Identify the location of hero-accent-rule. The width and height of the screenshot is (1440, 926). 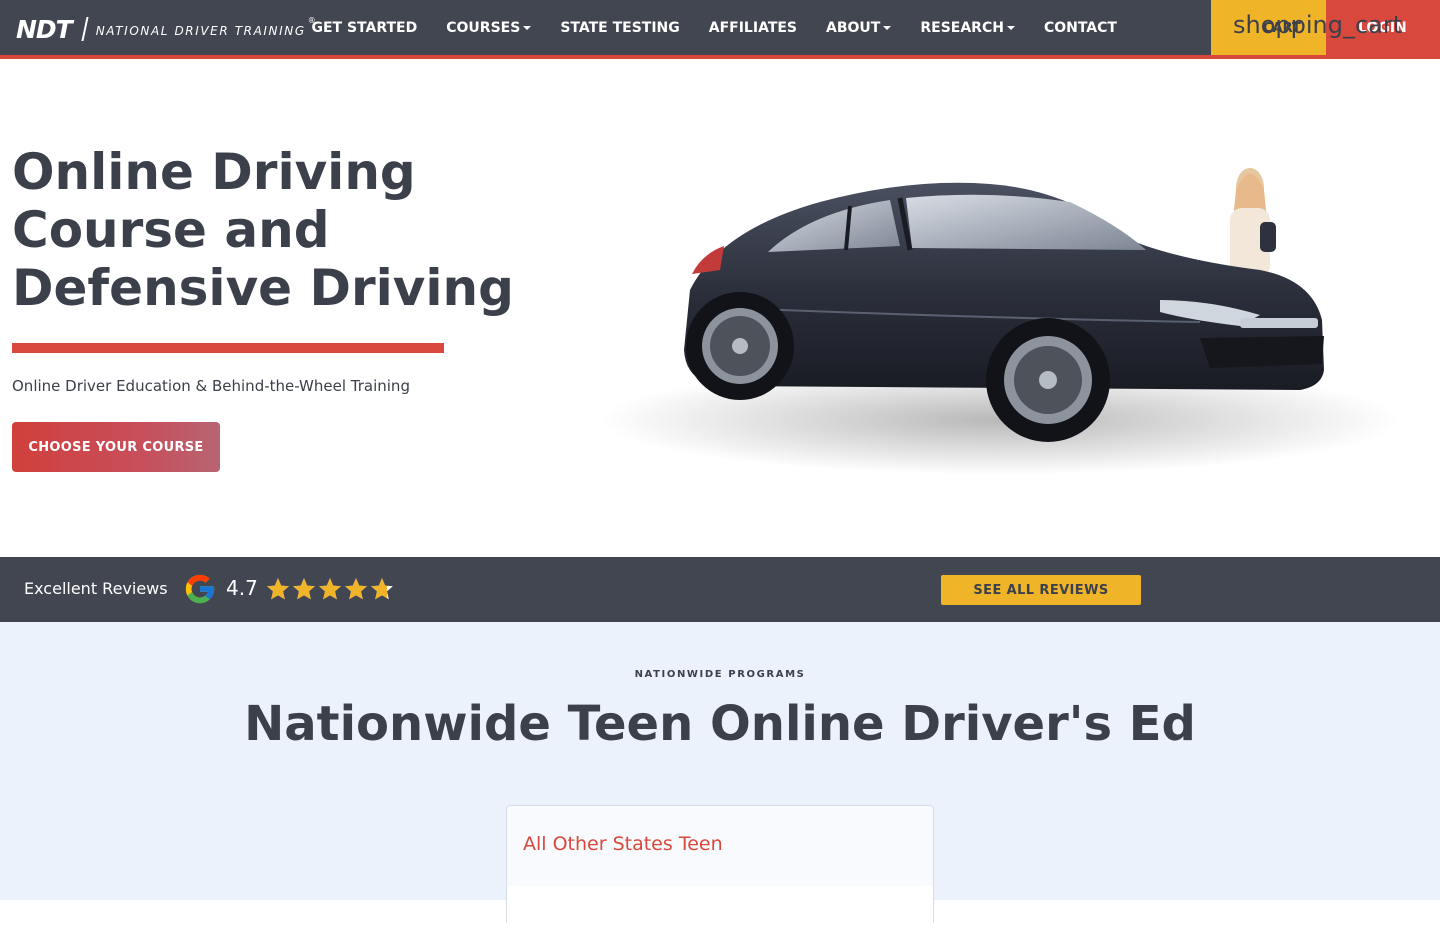
(228, 348).